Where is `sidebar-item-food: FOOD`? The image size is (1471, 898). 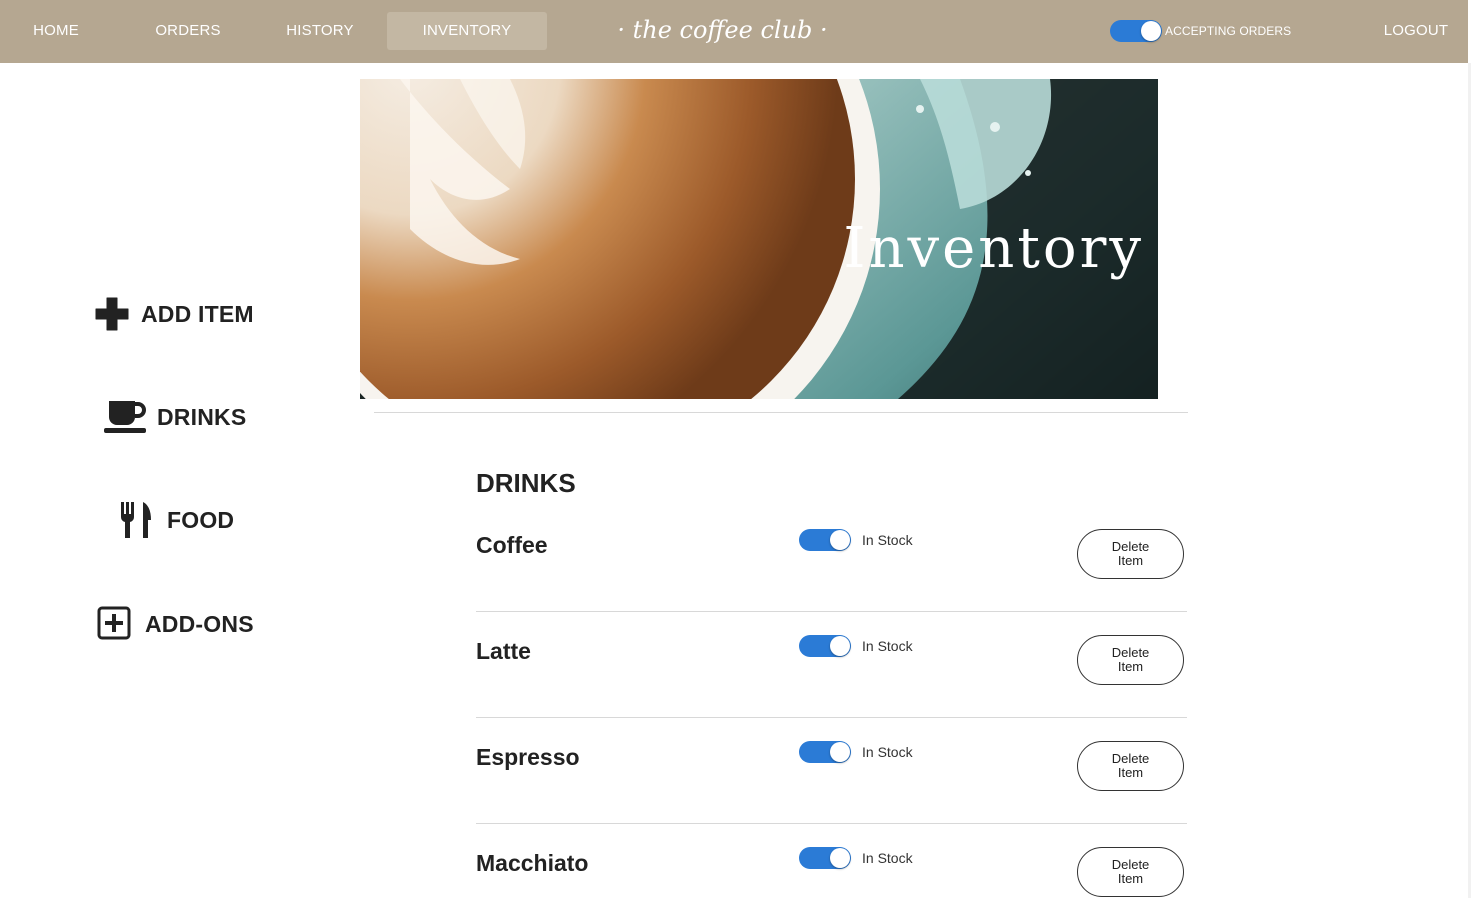 sidebar-item-food: FOOD is located at coordinates (176, 520).